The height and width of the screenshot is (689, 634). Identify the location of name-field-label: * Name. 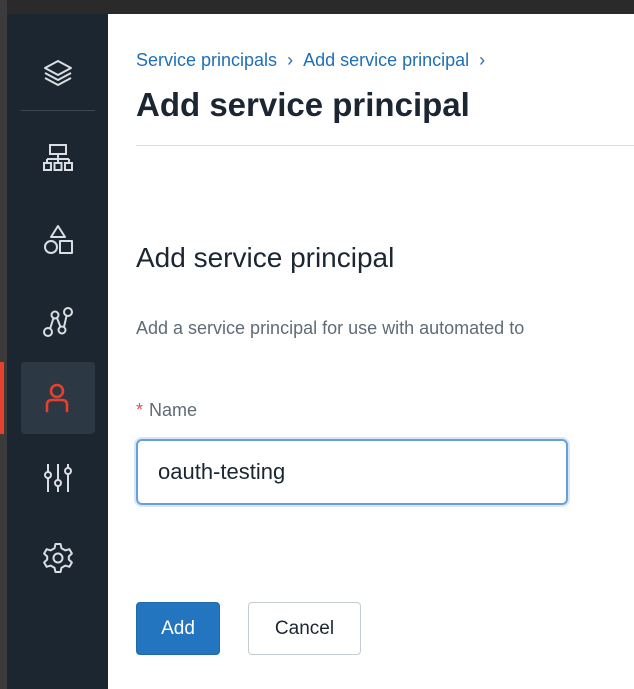
(166, 410).